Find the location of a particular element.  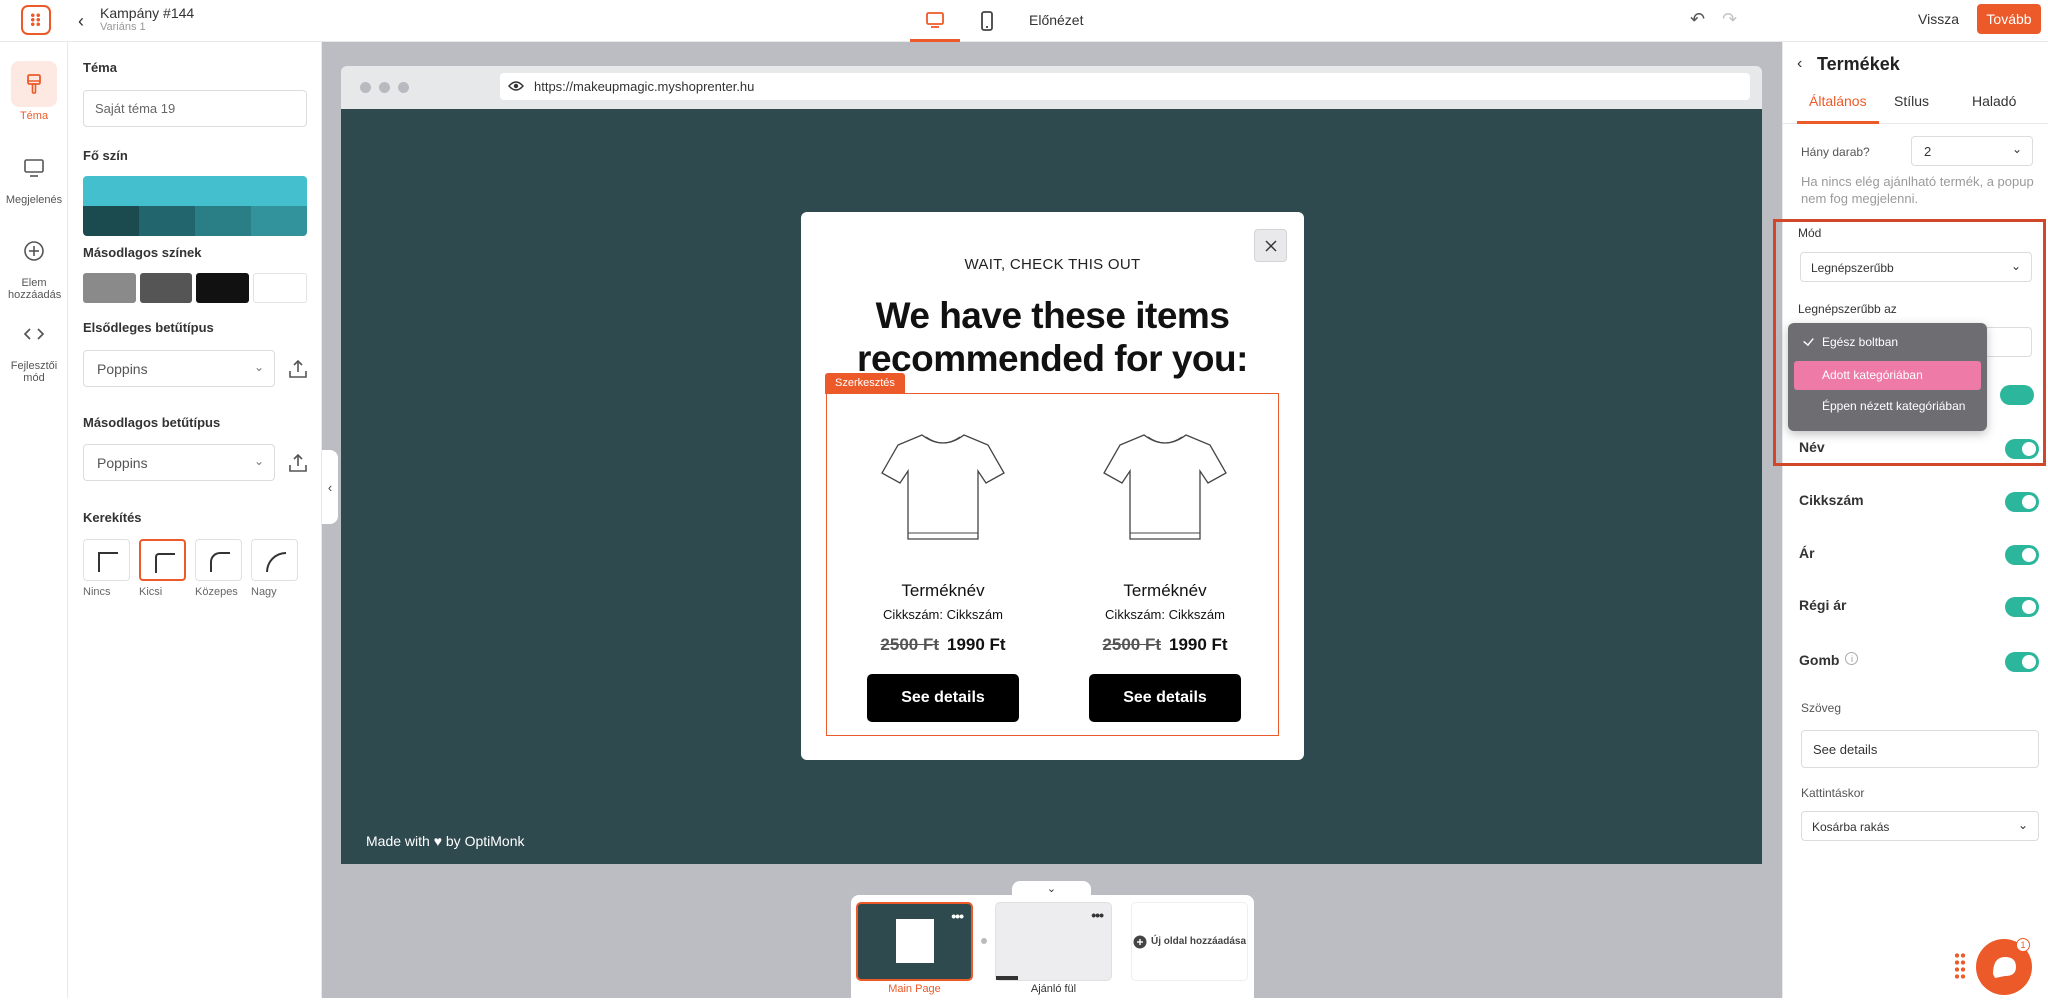

rounding-option-large: Nagy is located at coordinates (274, 568).